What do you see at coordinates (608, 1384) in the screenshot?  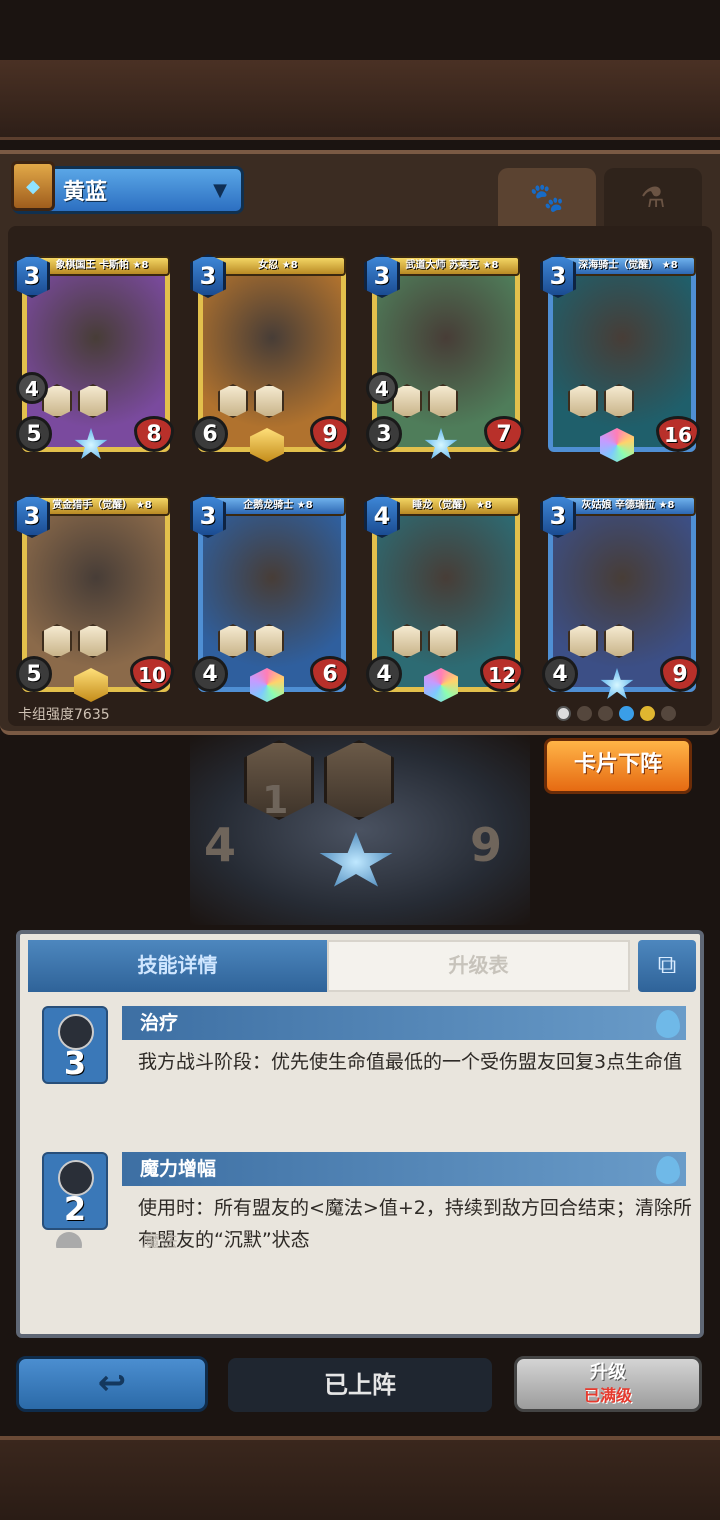 I see `upgrade-button: 升级 已满级` at bounding box center [608, 1384].